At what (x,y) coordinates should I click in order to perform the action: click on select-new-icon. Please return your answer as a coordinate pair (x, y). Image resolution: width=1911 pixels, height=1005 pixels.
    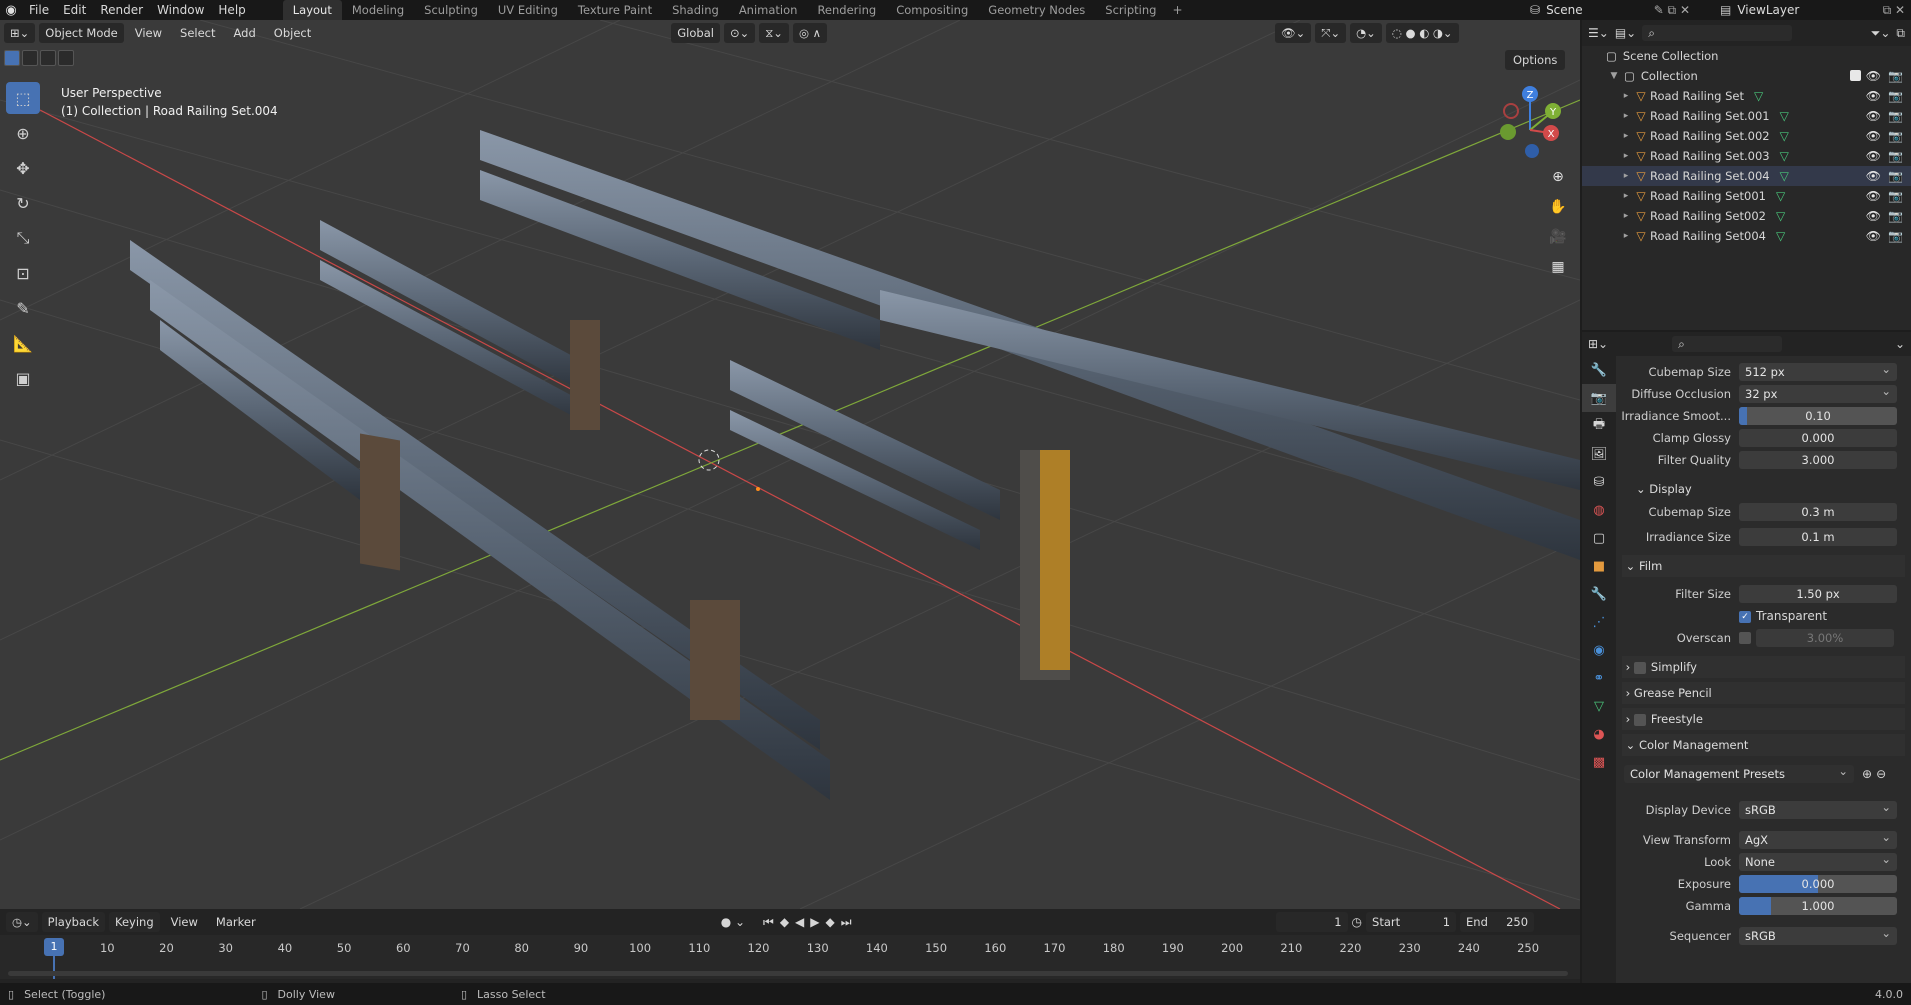
    Looking at the image, I should click on (12, 58).